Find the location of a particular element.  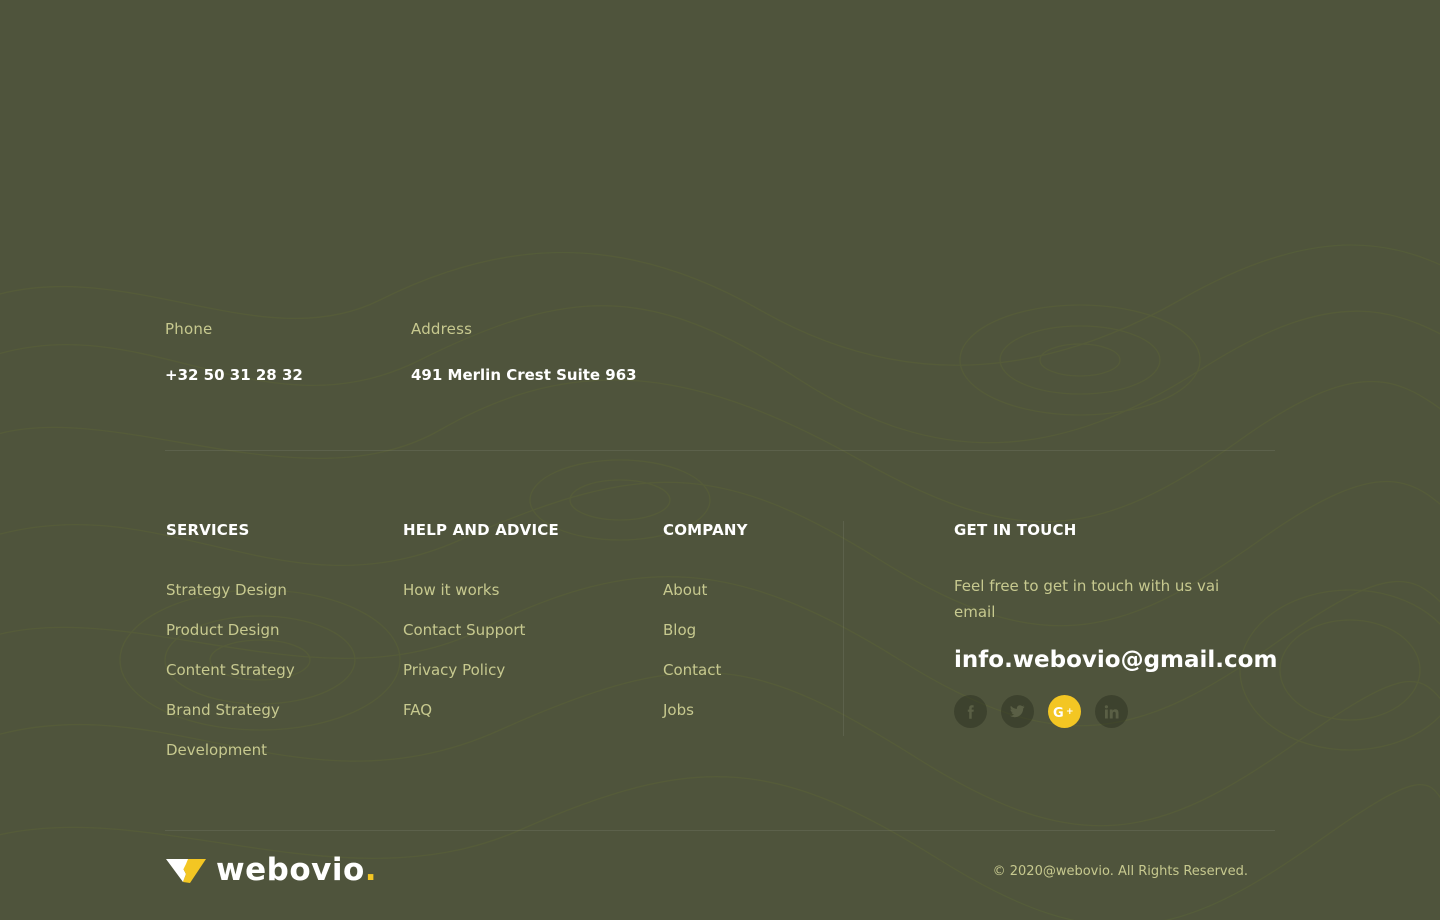

company-list: About Blog Contact Jobs is located at coordinates (705, 659).